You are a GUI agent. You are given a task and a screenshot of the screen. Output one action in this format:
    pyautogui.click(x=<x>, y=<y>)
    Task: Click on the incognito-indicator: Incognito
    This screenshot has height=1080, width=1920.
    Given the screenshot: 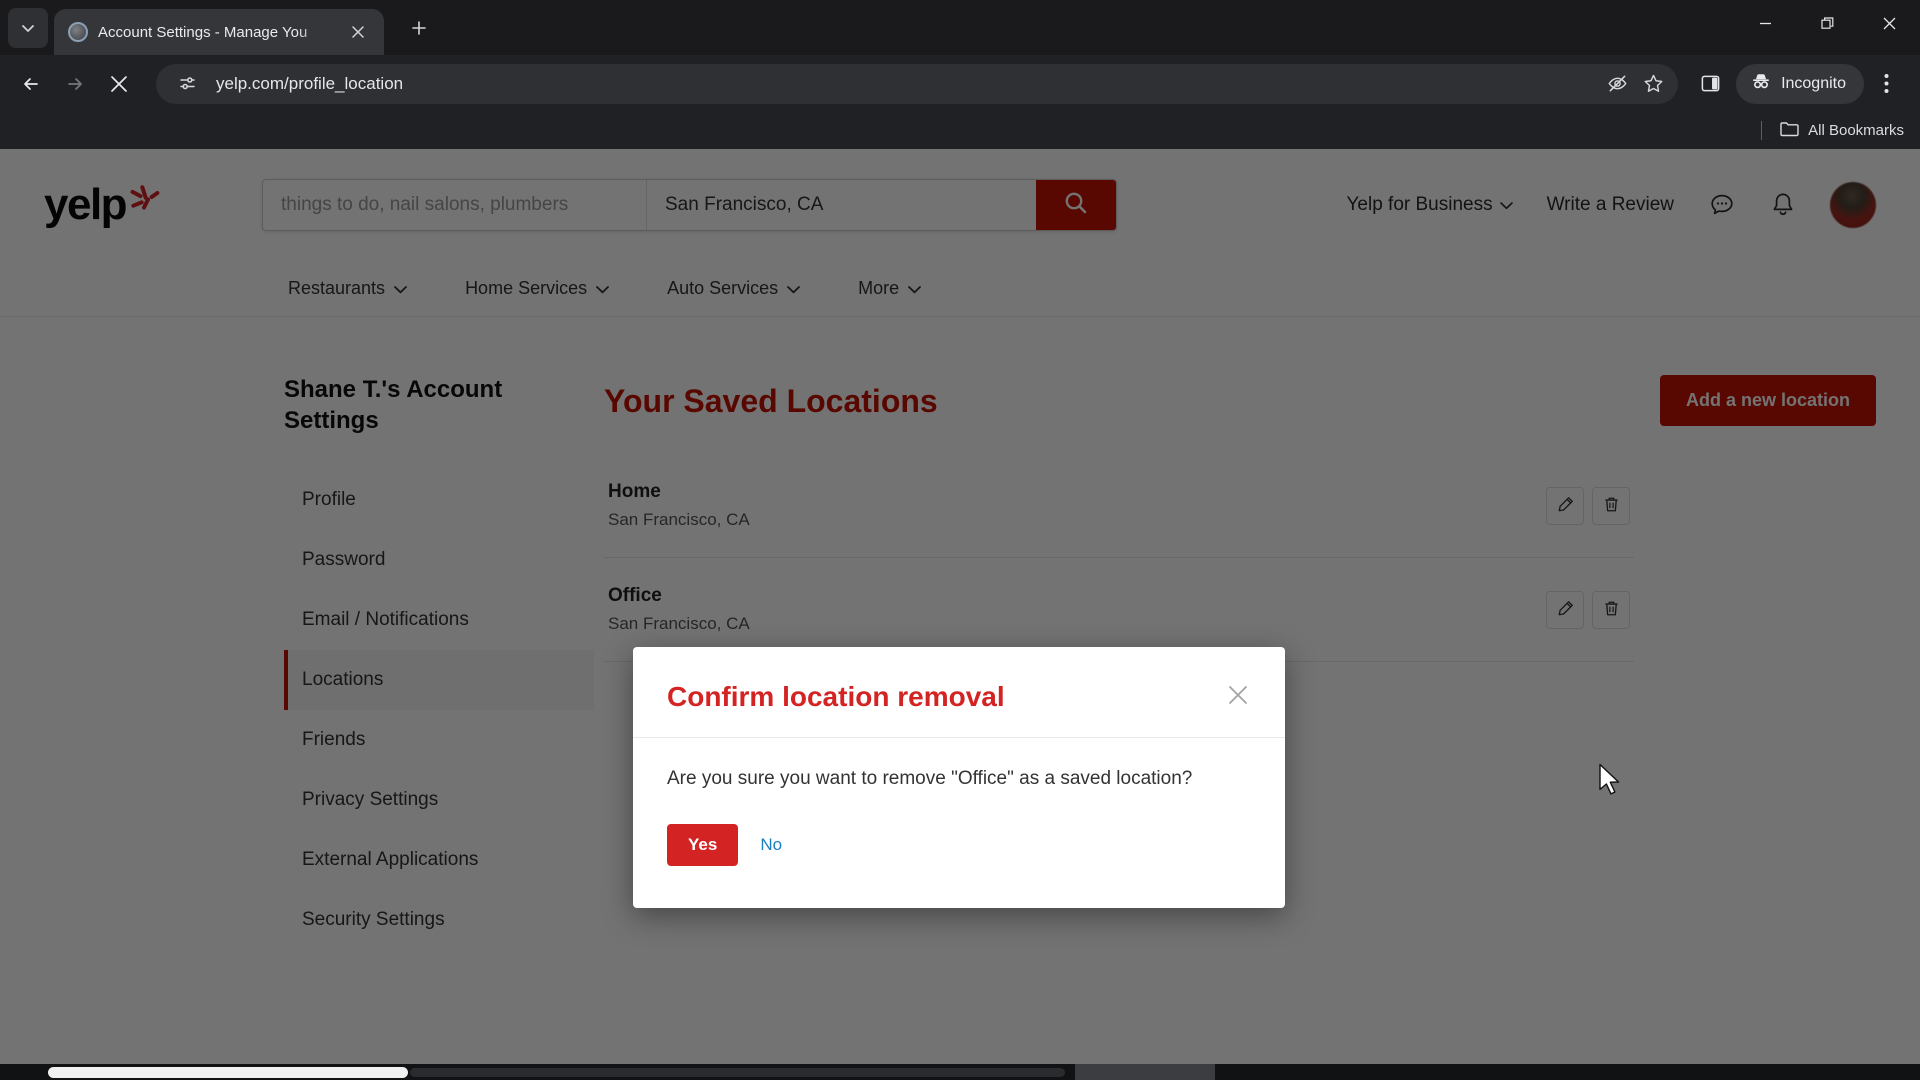 What is the action you would take?
    pyautogui.click(x=1800, y=83)
    